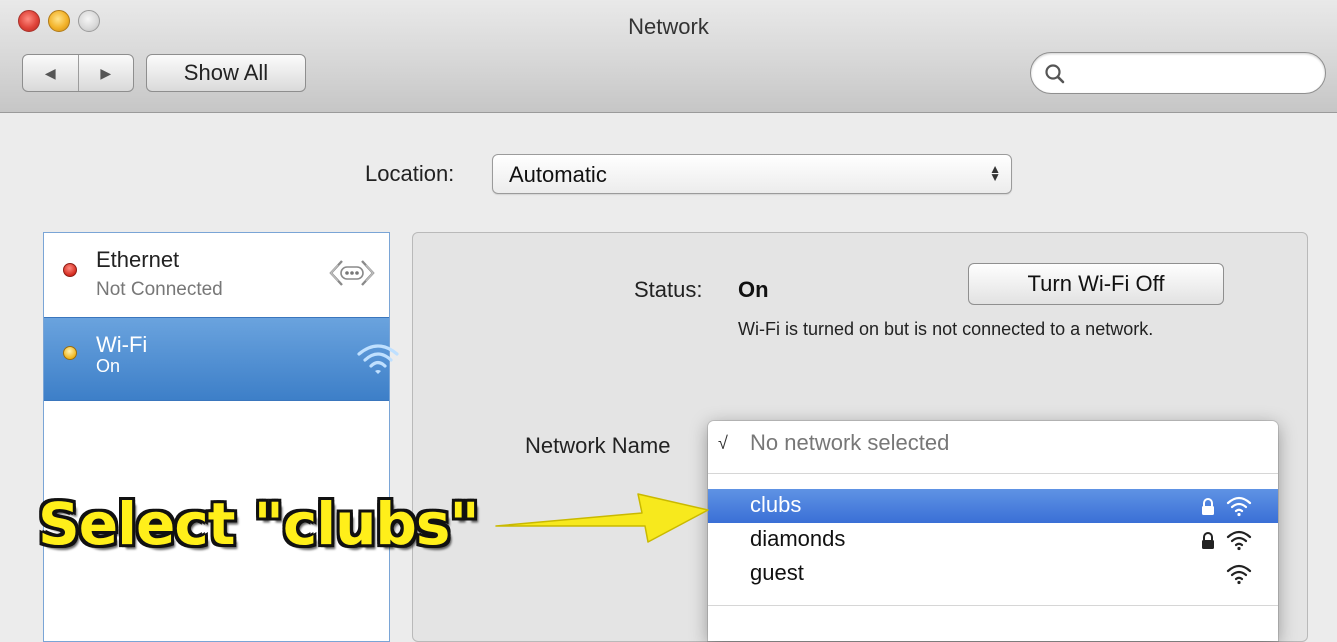  I want to click on menu-item-network-clubs: clubs, so click(993, 506).